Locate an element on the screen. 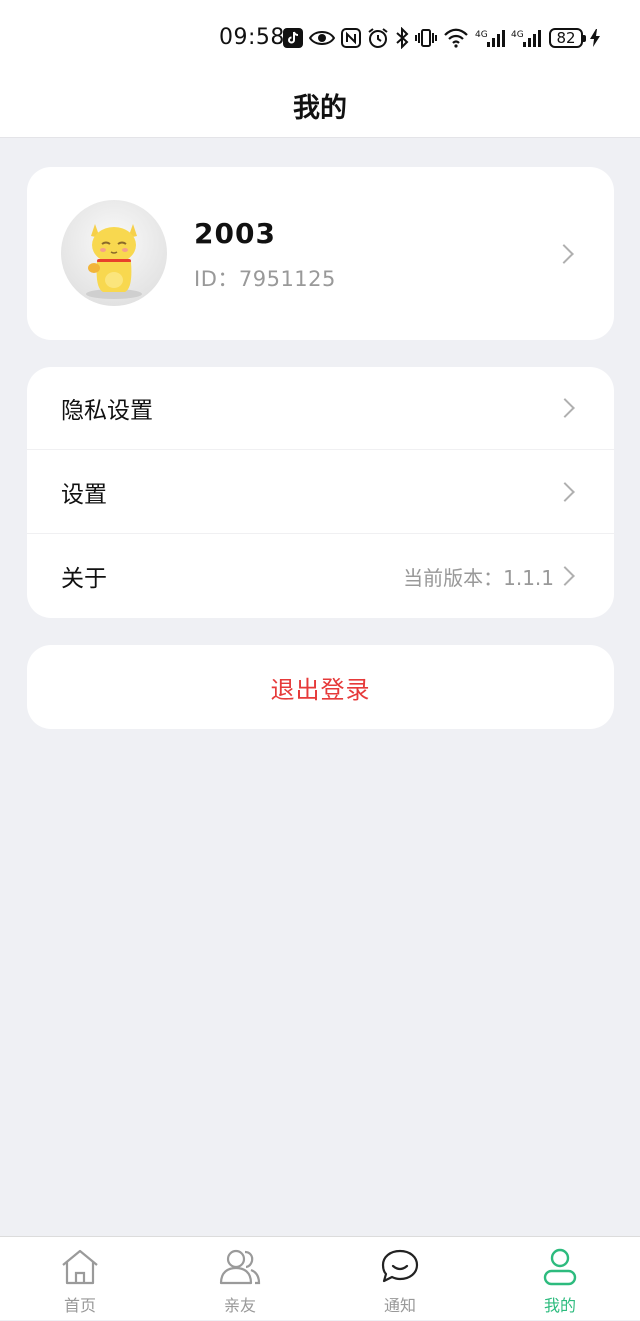  vibrate-icon is located at coordinates (426, 38).